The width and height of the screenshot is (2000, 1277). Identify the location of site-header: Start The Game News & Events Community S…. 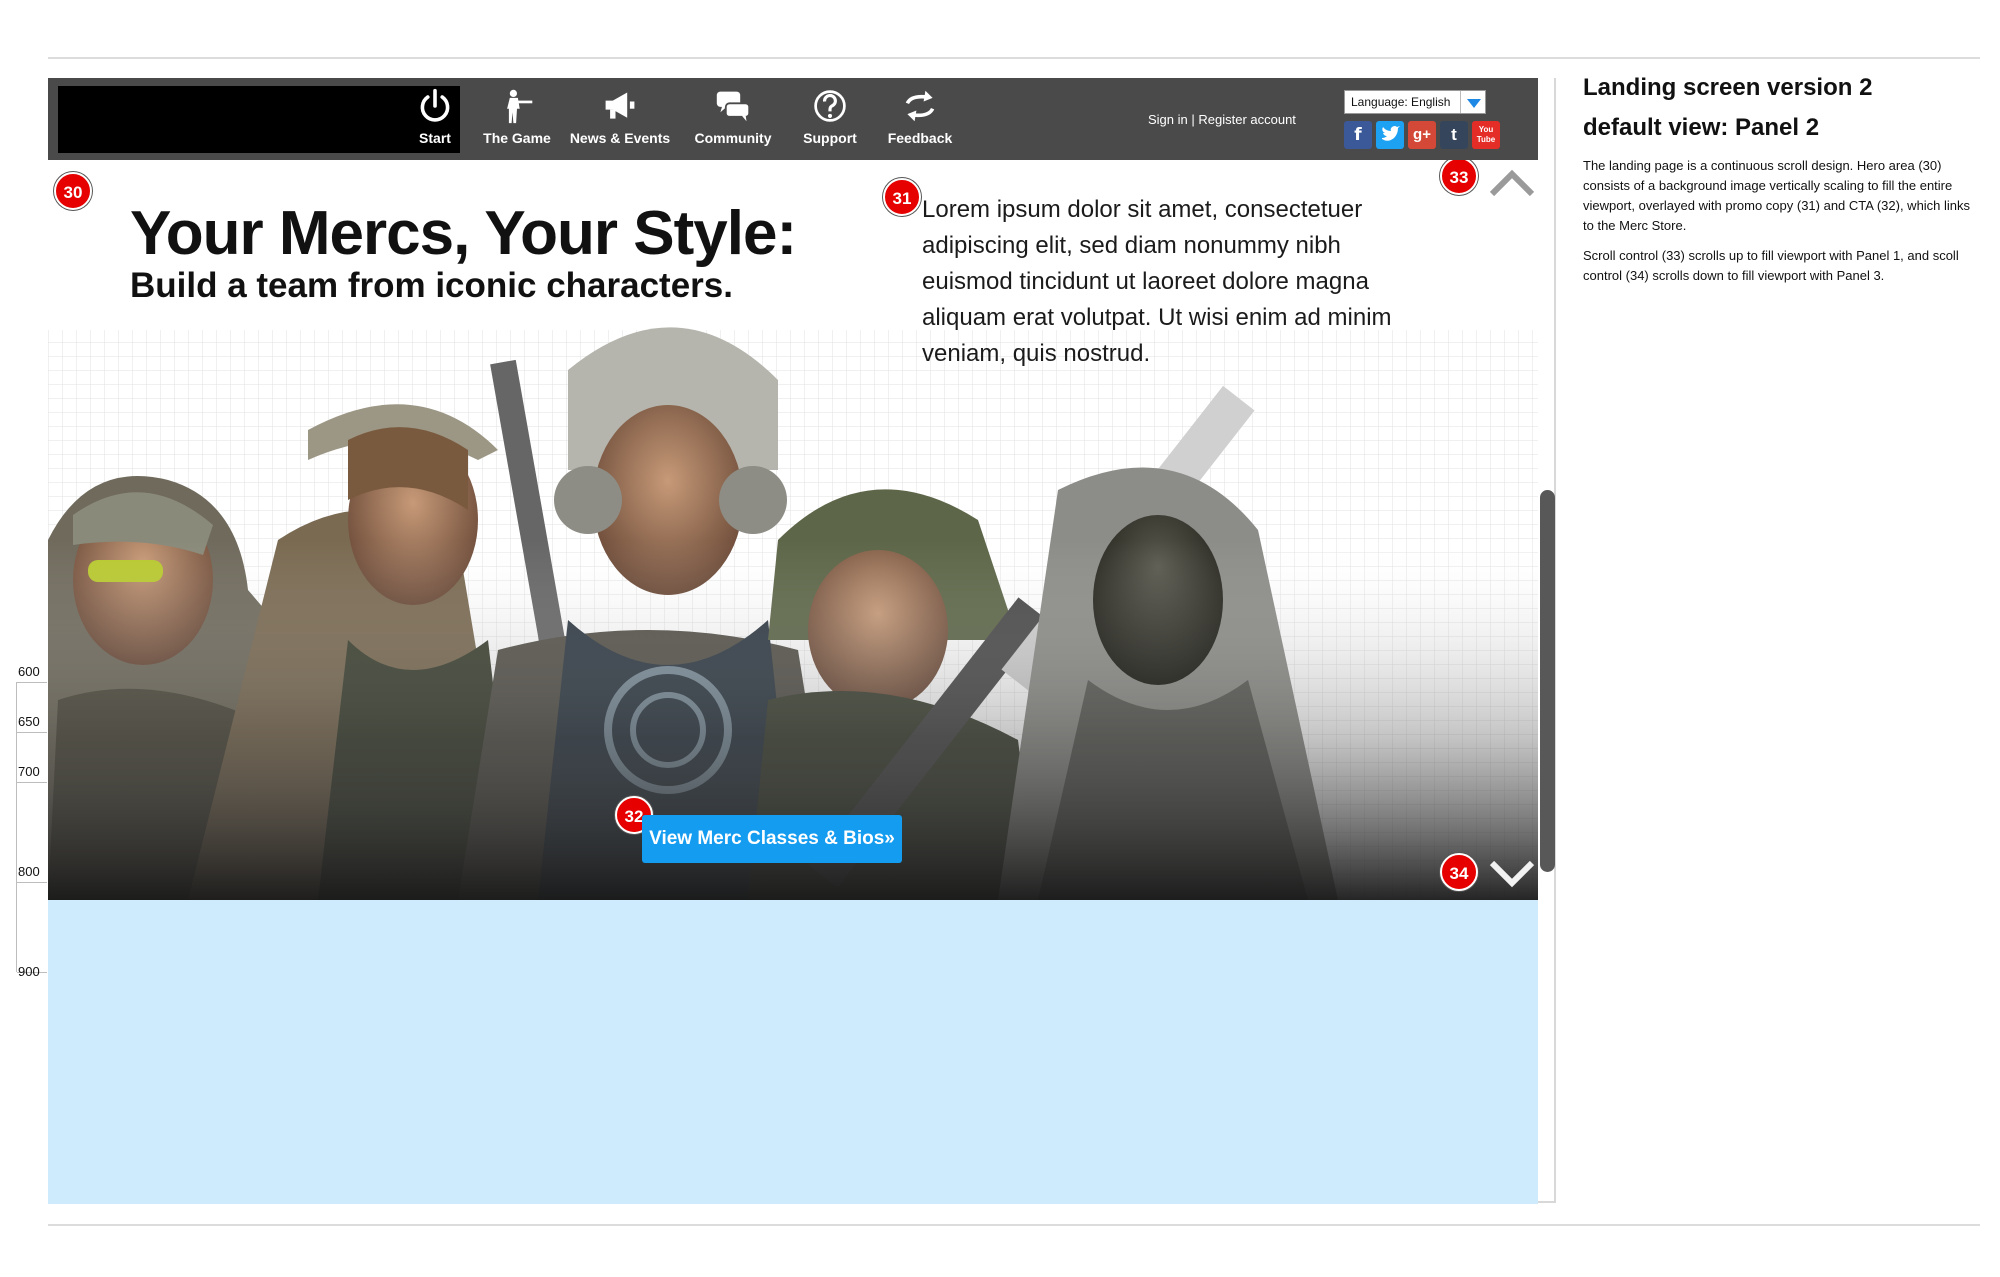
(793, 119).